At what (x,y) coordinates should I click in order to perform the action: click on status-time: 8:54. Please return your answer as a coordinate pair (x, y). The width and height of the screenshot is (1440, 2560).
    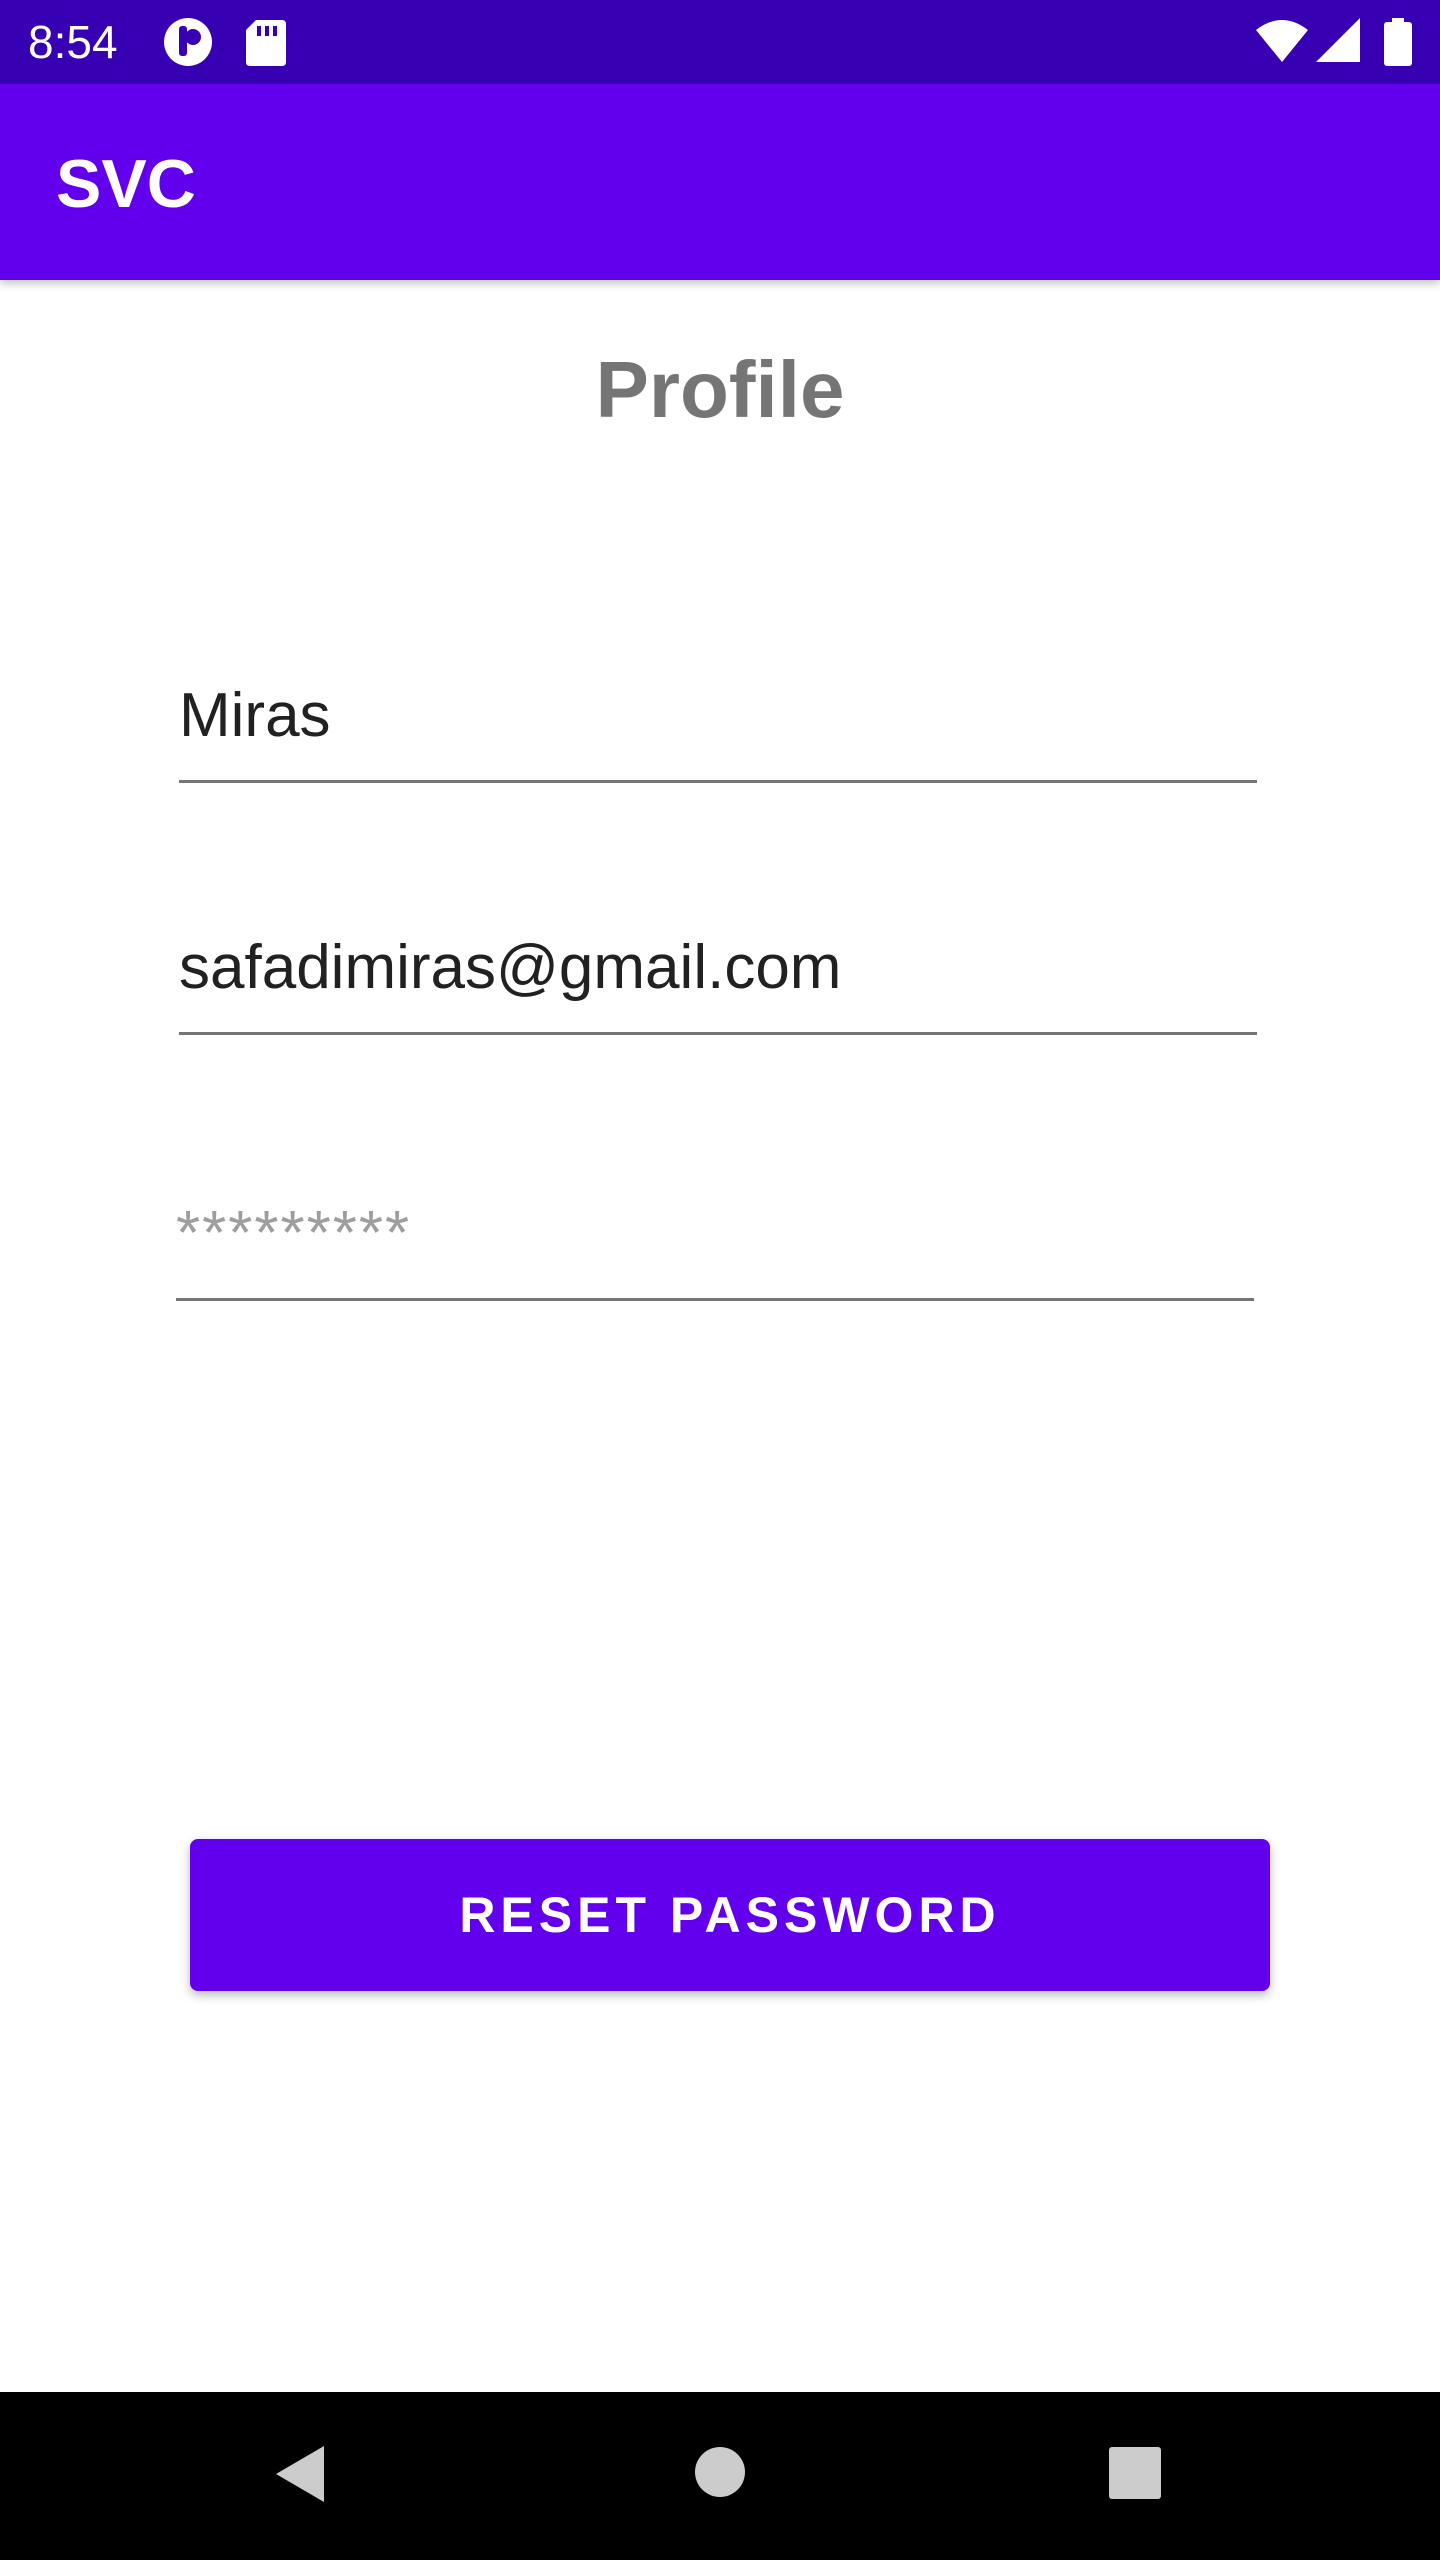
    Looking at the image, I should click on (73, 42).